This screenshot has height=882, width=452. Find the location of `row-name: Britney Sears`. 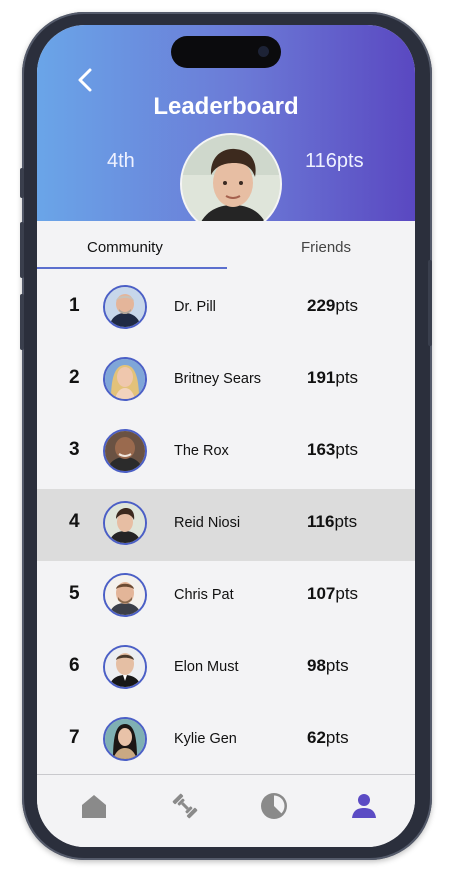

row-name: Britney Sears is located at coordinates (218, 379).